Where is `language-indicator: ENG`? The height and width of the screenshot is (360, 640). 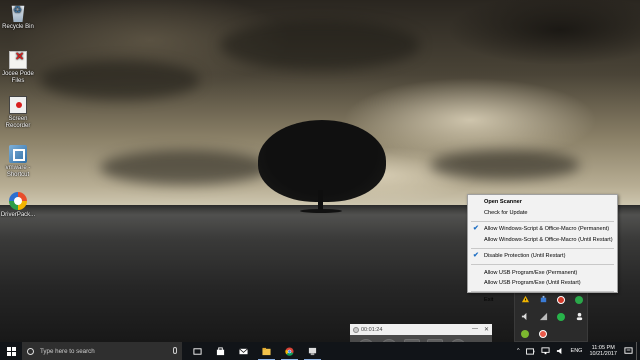
language-indicator: ENG is located at coordinates (576, 351).